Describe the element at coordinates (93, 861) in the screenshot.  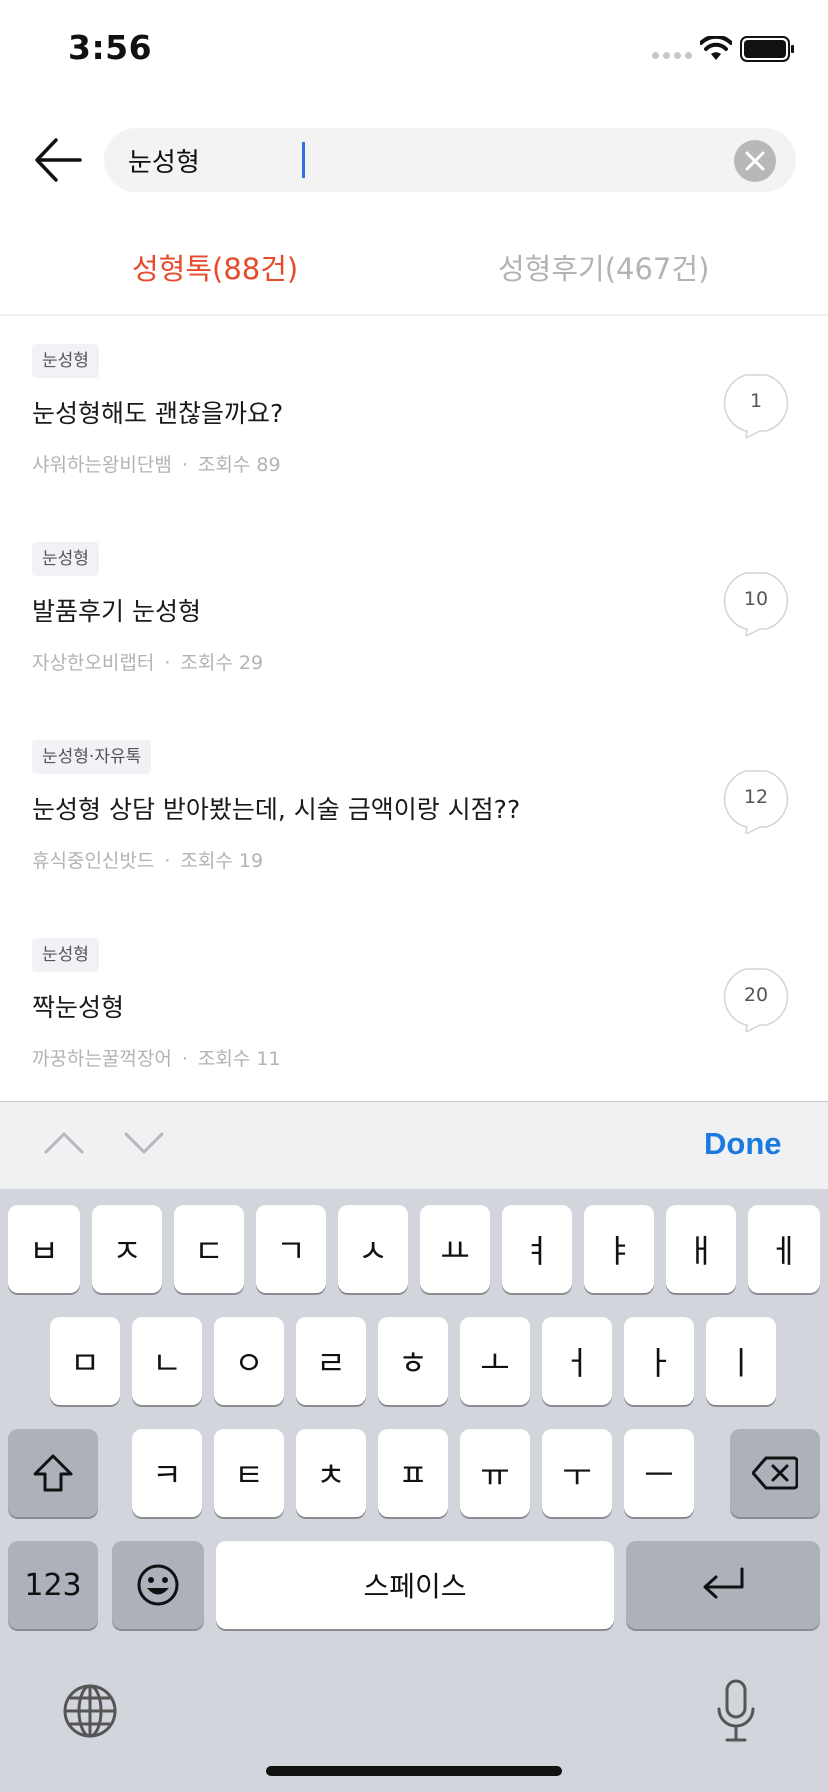
I see `post-author: 휴식중인신밧드` at that location.